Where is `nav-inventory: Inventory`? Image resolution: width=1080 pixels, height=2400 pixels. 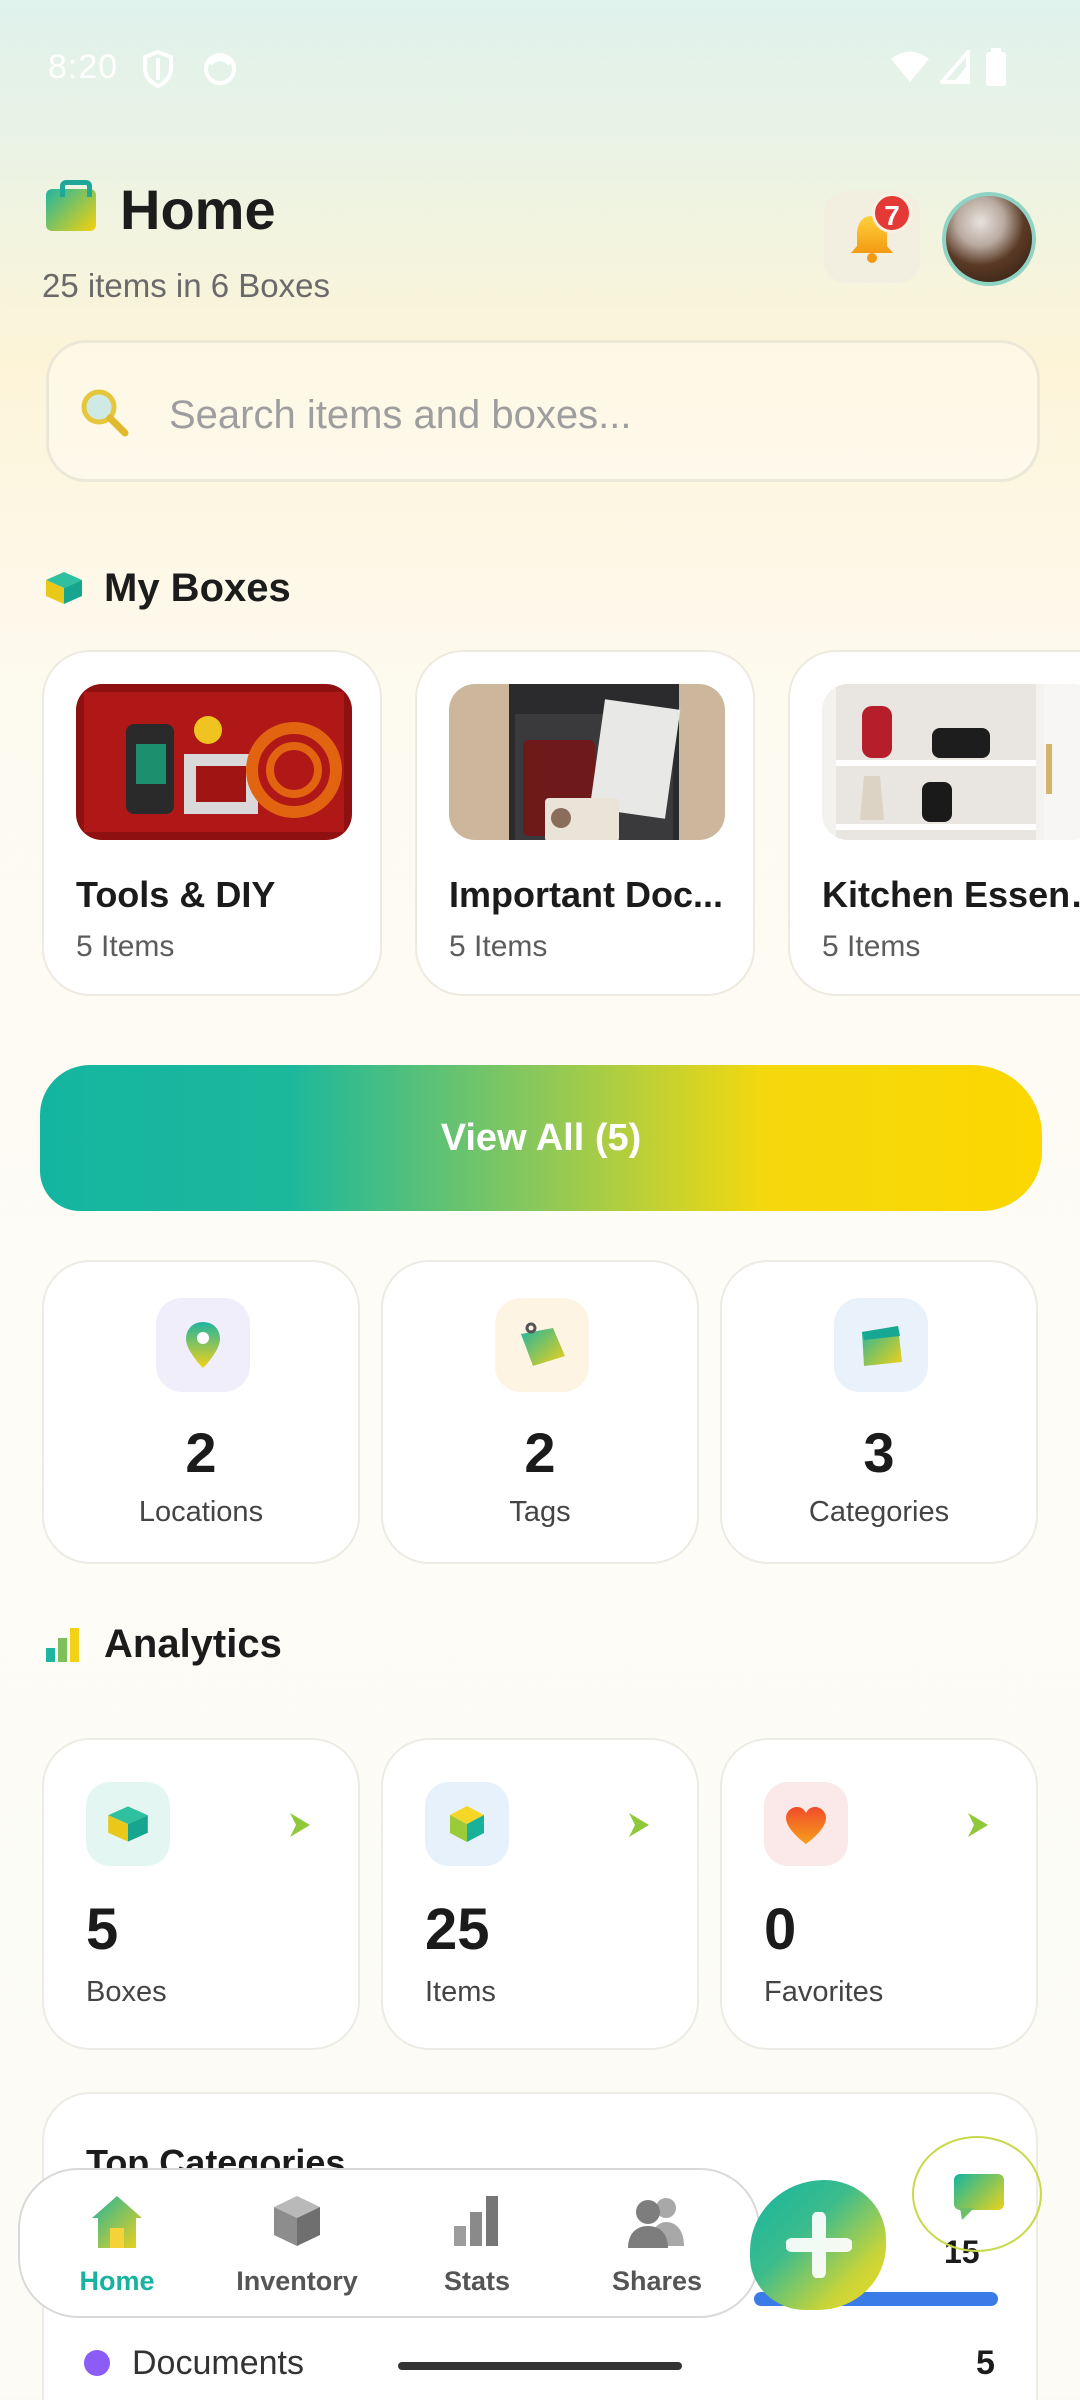
nav-inventory: Inventory is located at coordinates (297, 2249).